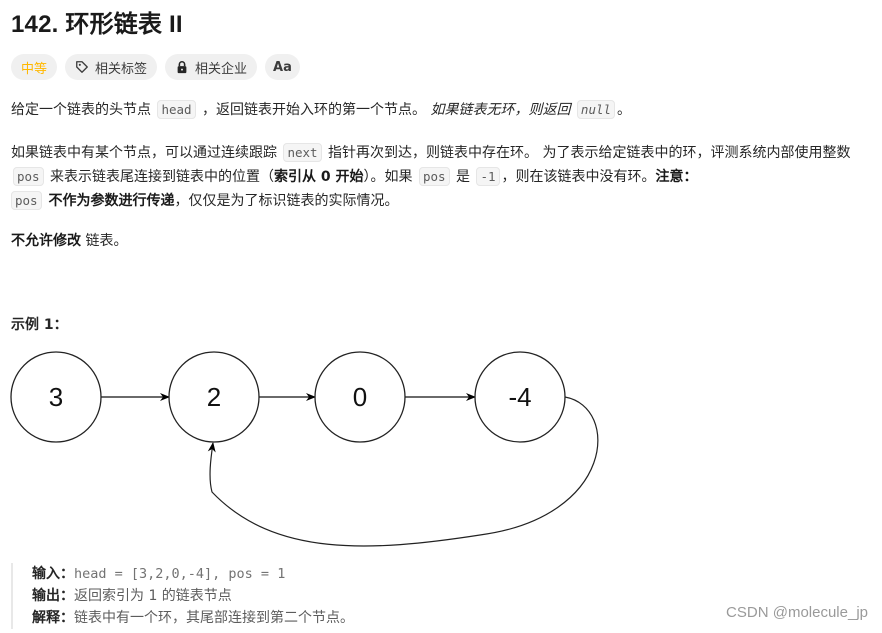  I want to click on translate-icon: Aa, so click(282, 67).